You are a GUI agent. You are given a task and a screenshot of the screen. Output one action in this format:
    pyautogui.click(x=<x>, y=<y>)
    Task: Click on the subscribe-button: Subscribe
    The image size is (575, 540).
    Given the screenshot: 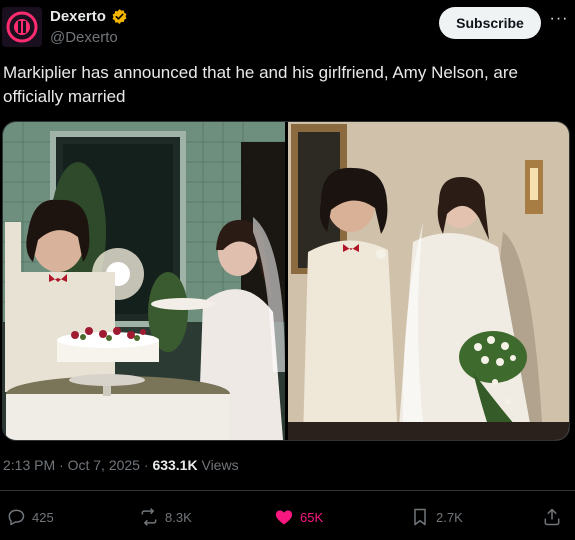 What is the action you would take?
    pyautogui.click(x=490, y=23)
    